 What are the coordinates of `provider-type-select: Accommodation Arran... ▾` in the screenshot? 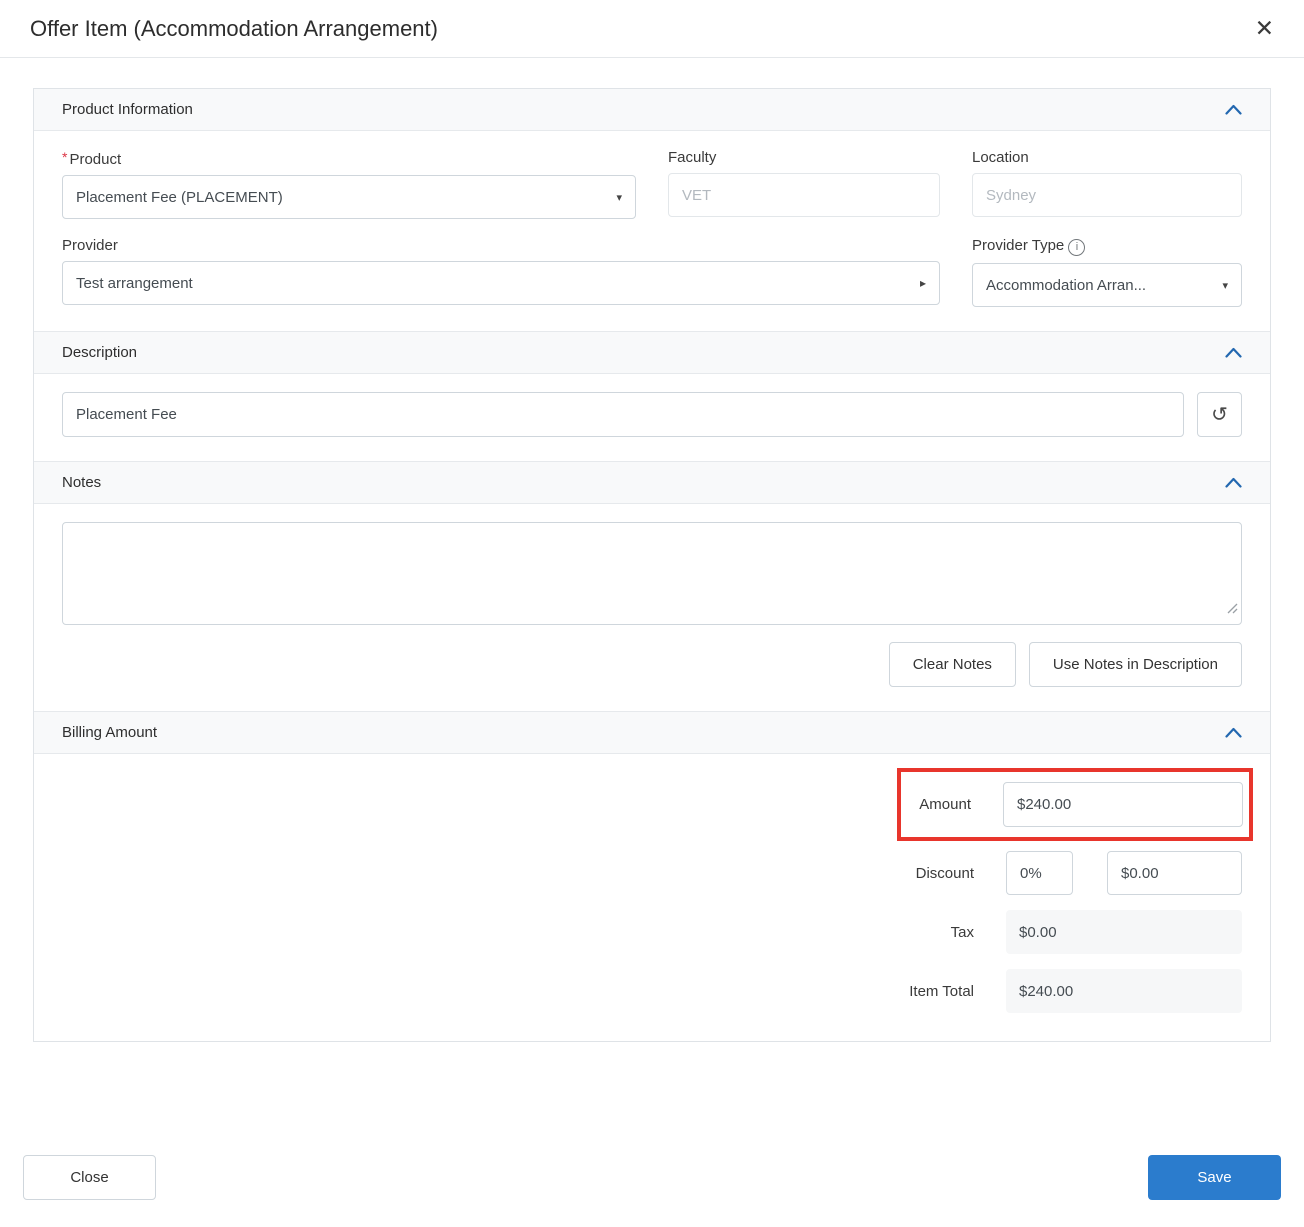 It's located at (1107, 285).